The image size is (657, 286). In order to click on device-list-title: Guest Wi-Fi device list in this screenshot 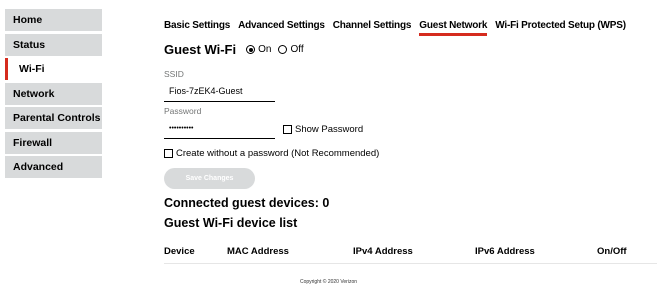, I will do `click(231, 223)`.